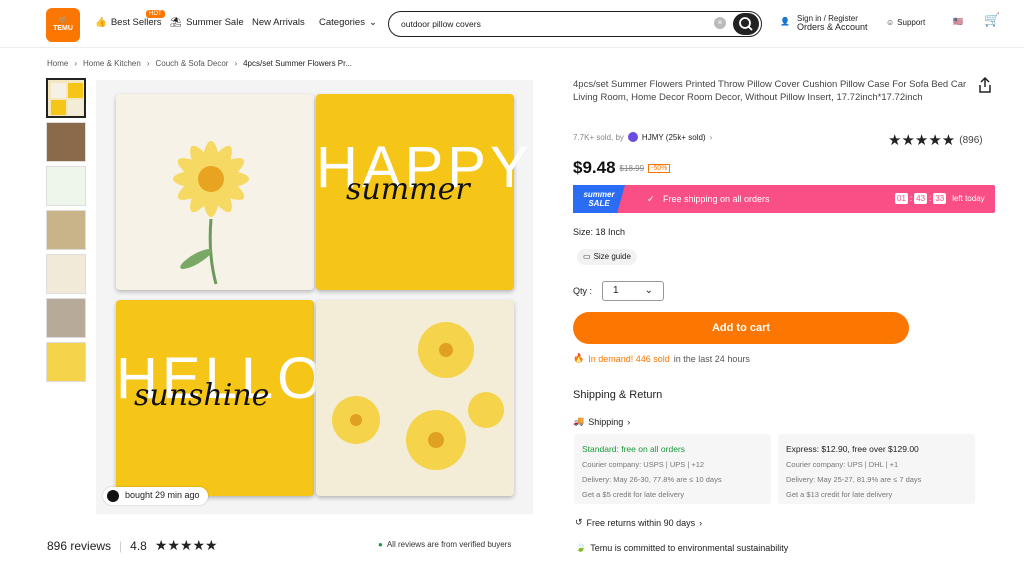 Image resolution: width=1024 pixels, height=565 pixels. Describe the element at coordinates (618, 395) in the screenshot. I see `shipping-heading: Shipping & Return` at that location.